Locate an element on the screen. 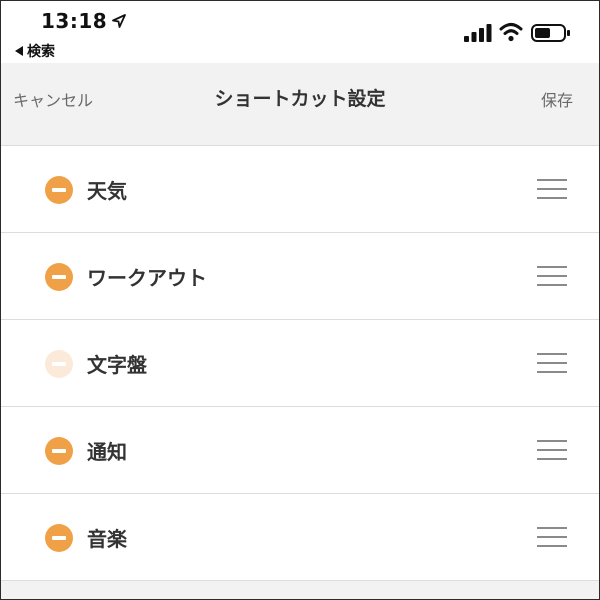 The image size is (600, 600). wifi-icon is located at coordinates (511, 32).